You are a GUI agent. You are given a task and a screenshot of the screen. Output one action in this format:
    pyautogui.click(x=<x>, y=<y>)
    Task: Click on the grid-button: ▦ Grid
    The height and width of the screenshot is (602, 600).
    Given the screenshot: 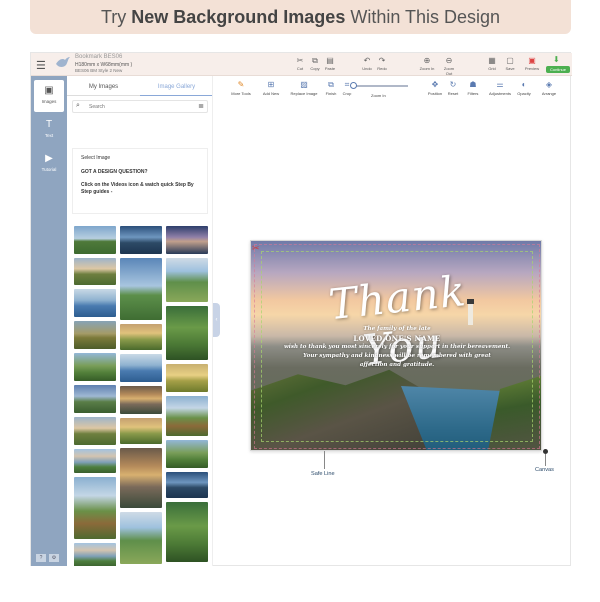 What is the action you would take?
    pyautogui.click(x=492, y=63)
    